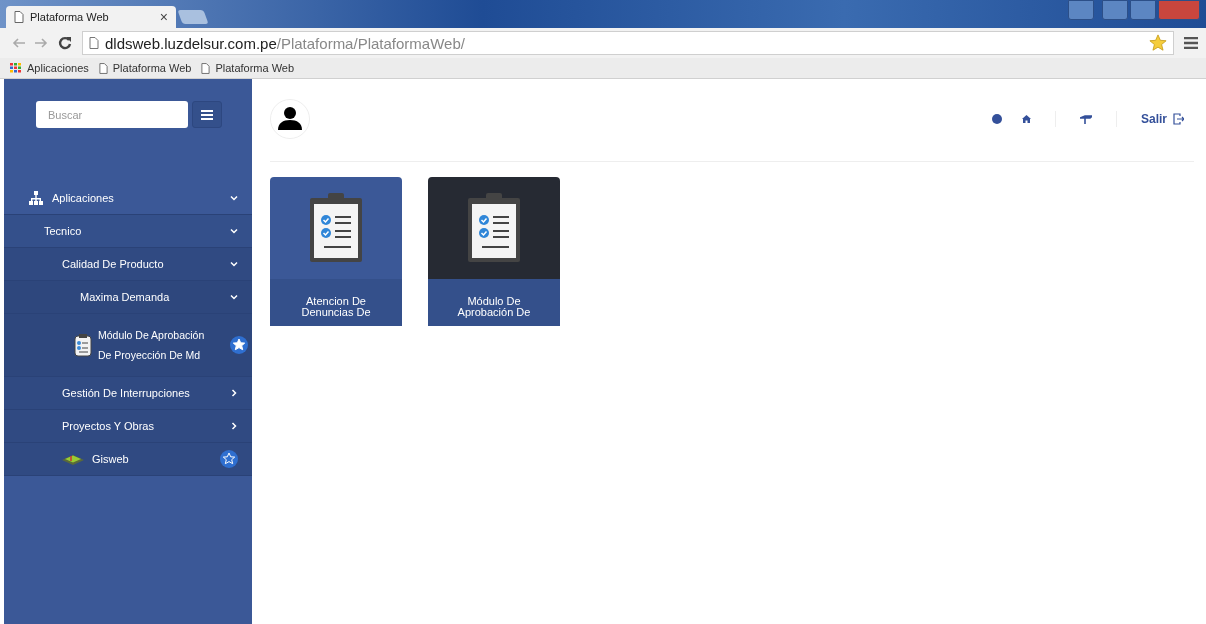 Image resolution: width=1206 pixels, height=624 pixels. What do you see at coordinates (125, 297) in the screenshot?
I see `menu-item: Maxima Demanda` at bounding box center [125, 297].